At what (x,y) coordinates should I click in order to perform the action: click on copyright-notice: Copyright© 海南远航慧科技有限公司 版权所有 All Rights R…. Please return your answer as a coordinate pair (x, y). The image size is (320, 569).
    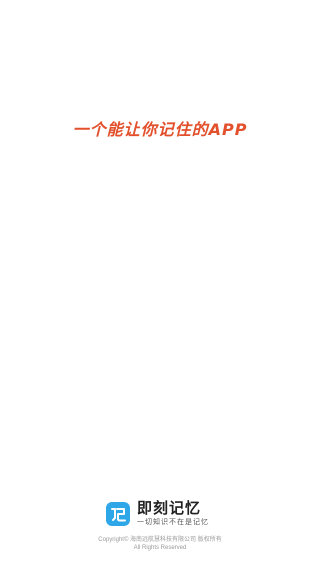
    Looking at the image, I should click on (160, 544).